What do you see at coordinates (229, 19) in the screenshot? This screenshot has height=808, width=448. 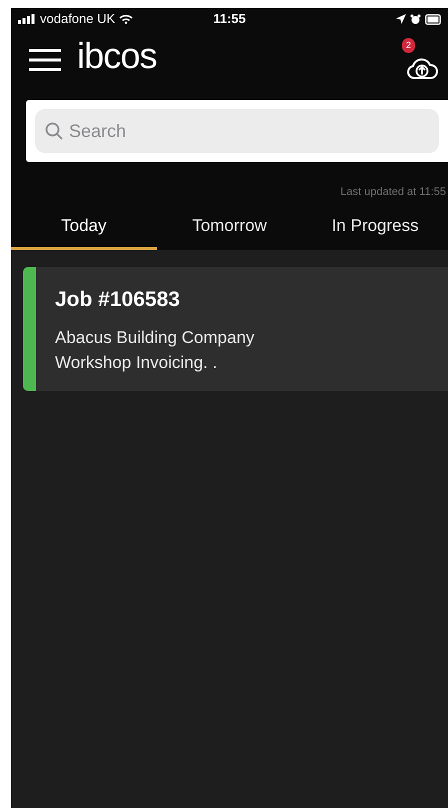 I see `clock-time: 11:55` at bounding box center [229, 19].